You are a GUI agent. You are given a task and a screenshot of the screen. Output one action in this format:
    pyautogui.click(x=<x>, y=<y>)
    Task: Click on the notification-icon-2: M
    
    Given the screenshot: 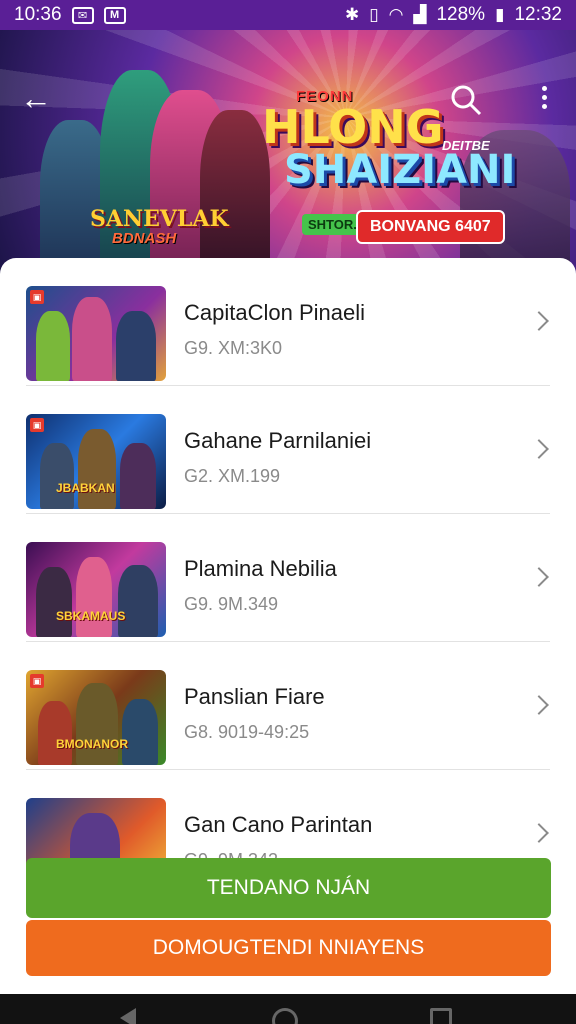 What is the action you would take?
    pyautogui.click(x=114, y=15)
    